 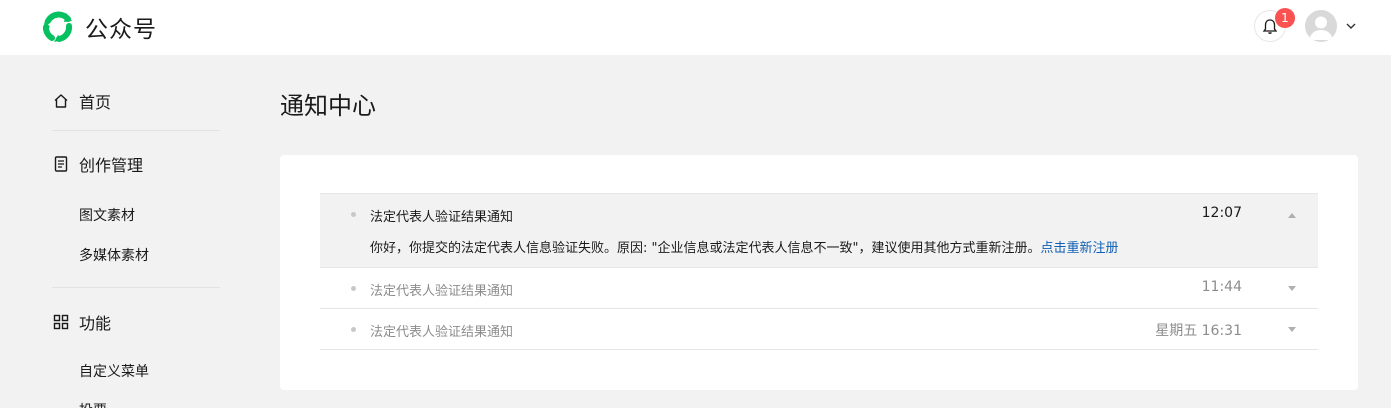 What do you see at coordinates (61, 101) in the screenshot?
I see `home-icon` at bounding box center [61, 101].